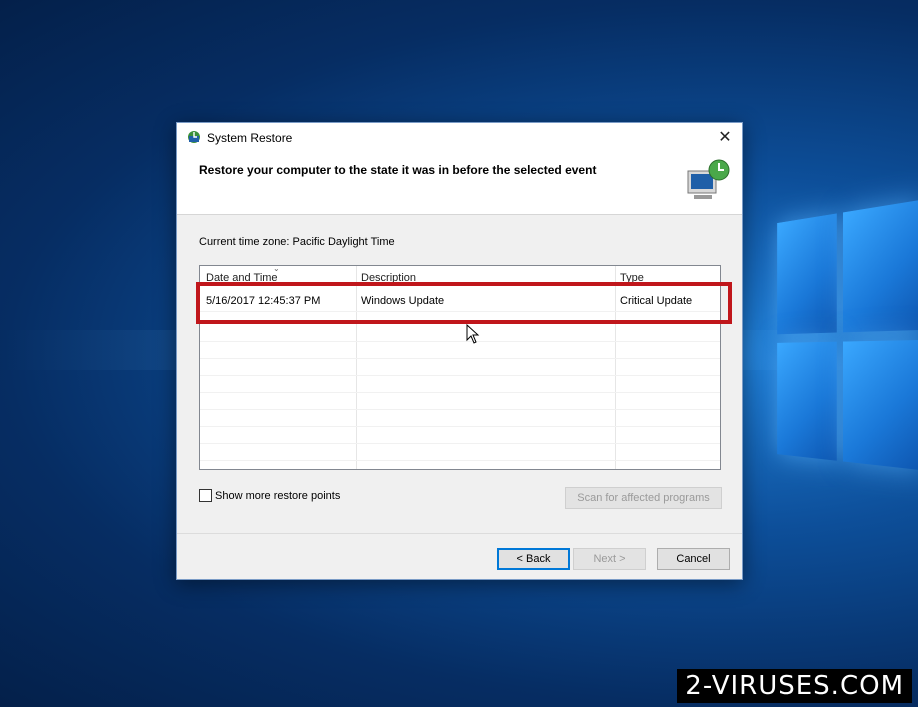  I want to click on highlight-box, so click(464, 303).